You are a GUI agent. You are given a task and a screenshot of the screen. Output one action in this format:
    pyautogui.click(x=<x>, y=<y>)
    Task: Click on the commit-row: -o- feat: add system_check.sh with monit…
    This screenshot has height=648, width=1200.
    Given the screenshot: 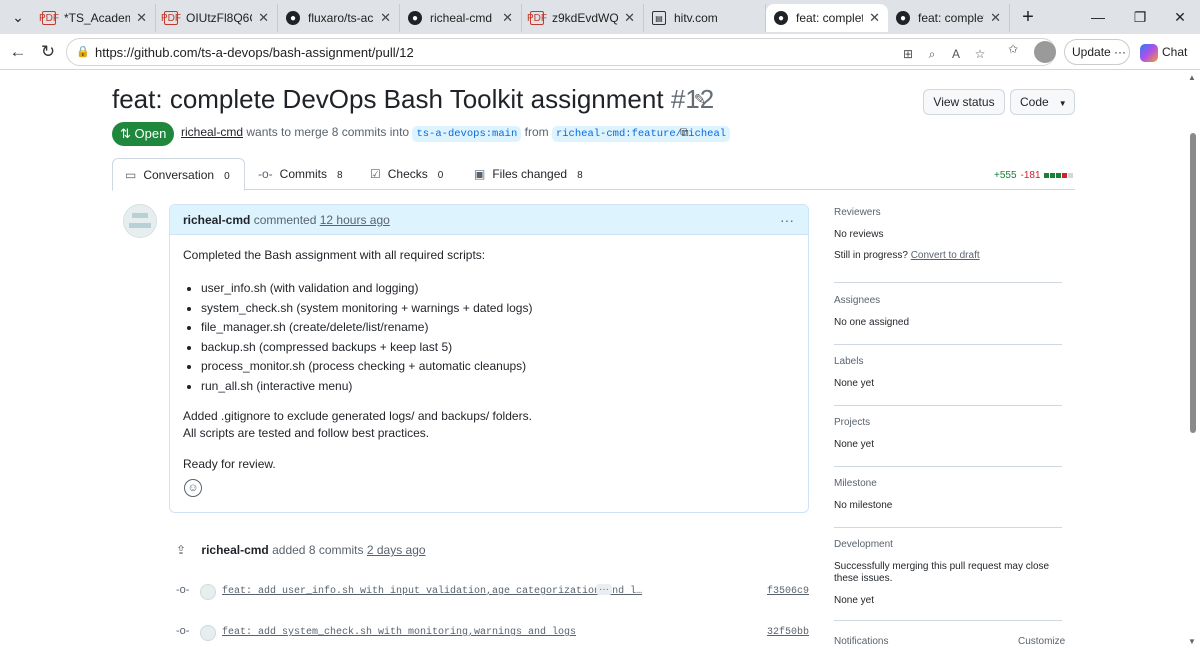 What is the action you would take?
    pyautogui.click(x=492, y=633)
    